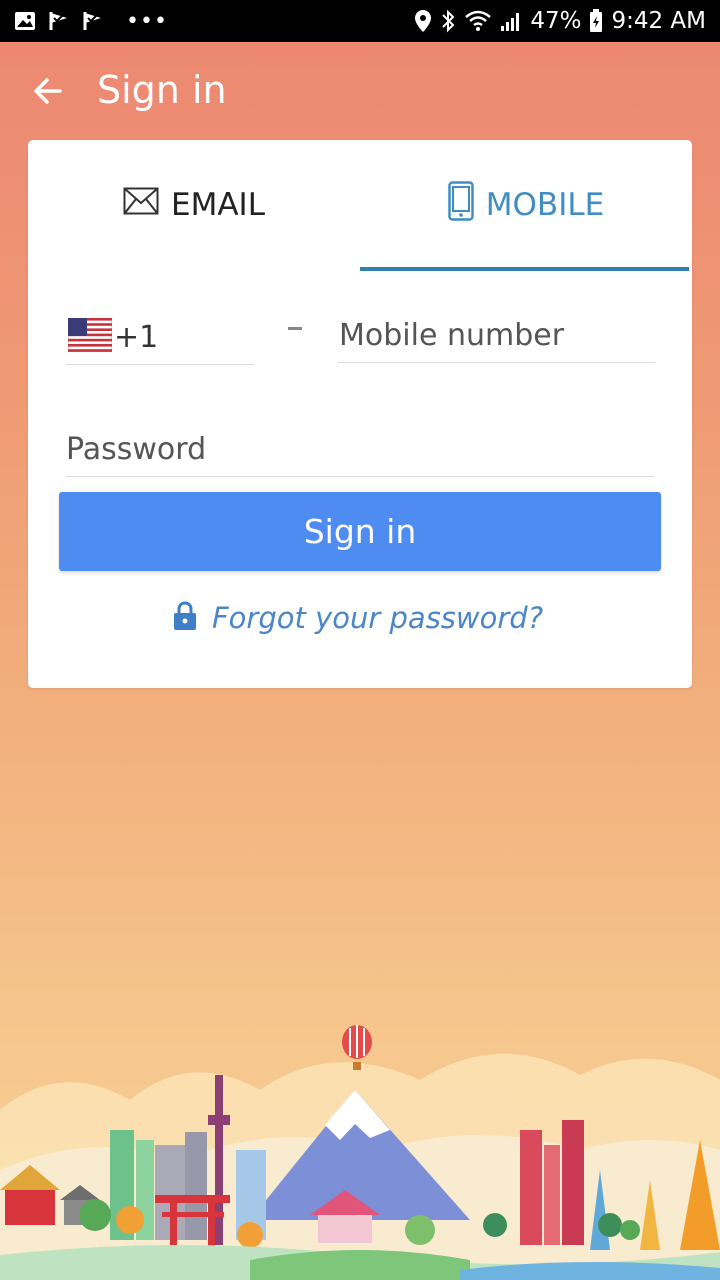 The image size is (720, 1280). What do you see at coordinates (423, 21) in the screenshot?
I see `location-icon` at bounding box center [423, 21].